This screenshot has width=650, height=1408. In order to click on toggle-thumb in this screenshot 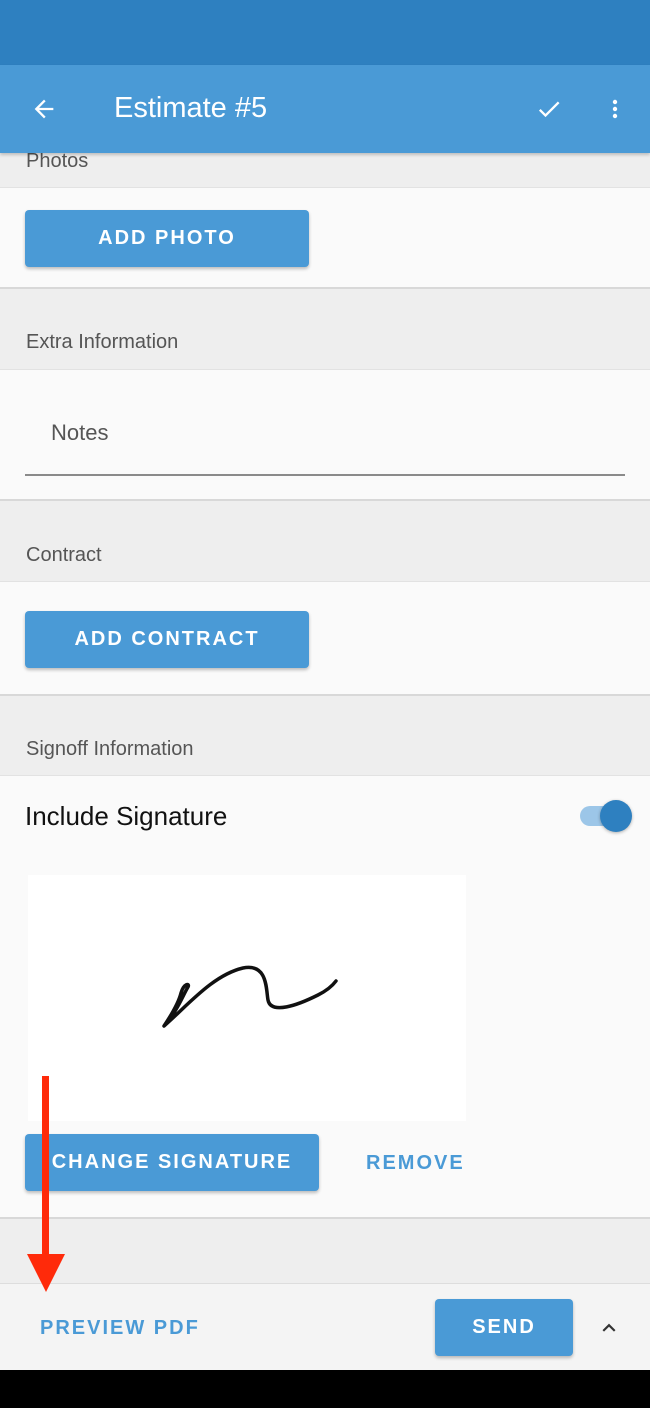, I will do `click(616, 816)`.